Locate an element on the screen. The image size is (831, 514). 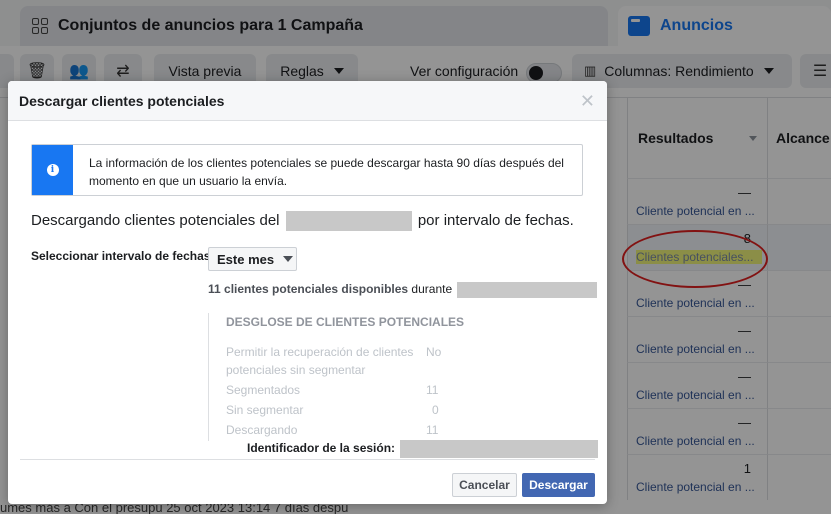
breakdown-row: Segmentados 11 is located at coordinates (346, 390).